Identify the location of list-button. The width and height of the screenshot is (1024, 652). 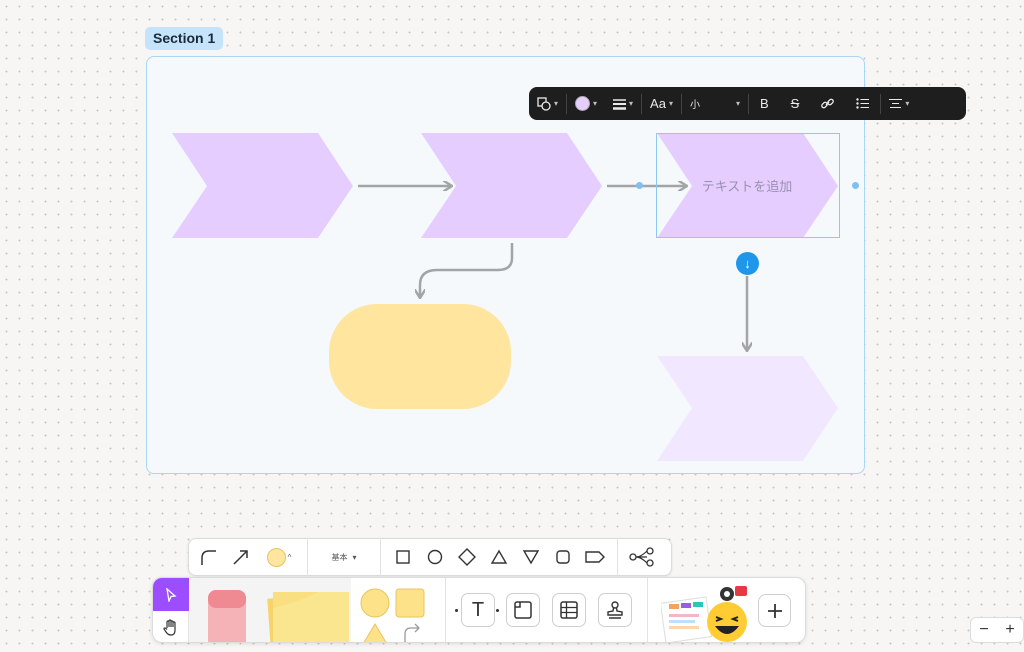
(862, 103).